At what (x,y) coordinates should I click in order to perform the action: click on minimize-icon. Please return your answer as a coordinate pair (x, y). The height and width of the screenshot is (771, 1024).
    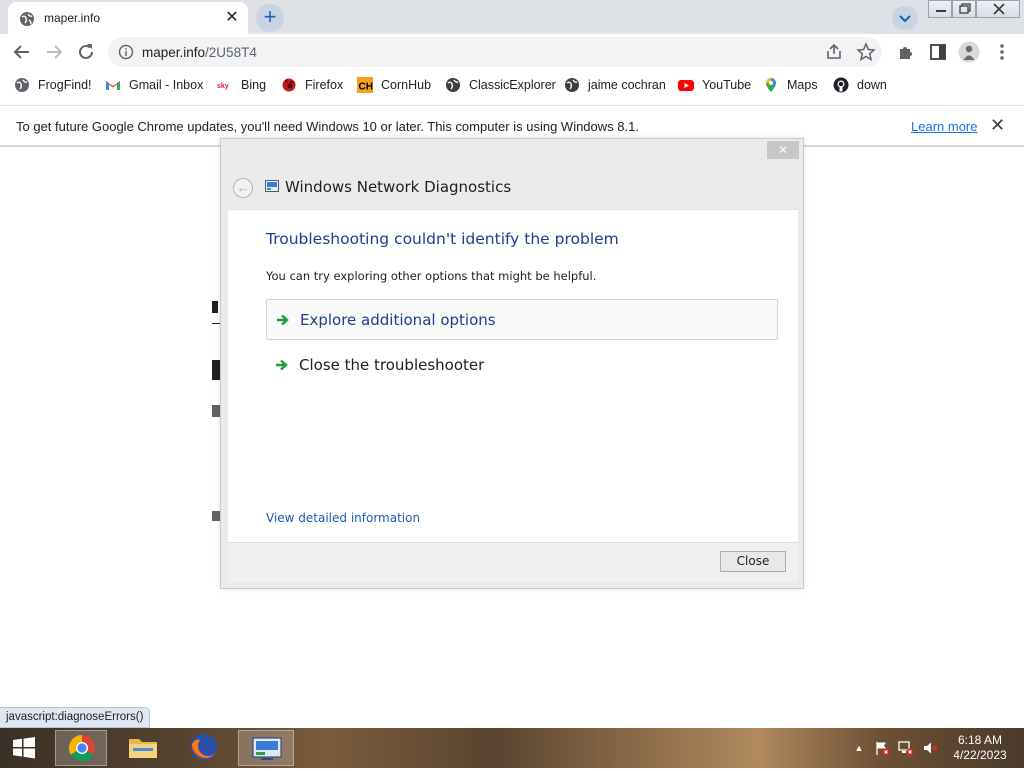
    Looking at the image, I should click on (941, 11).